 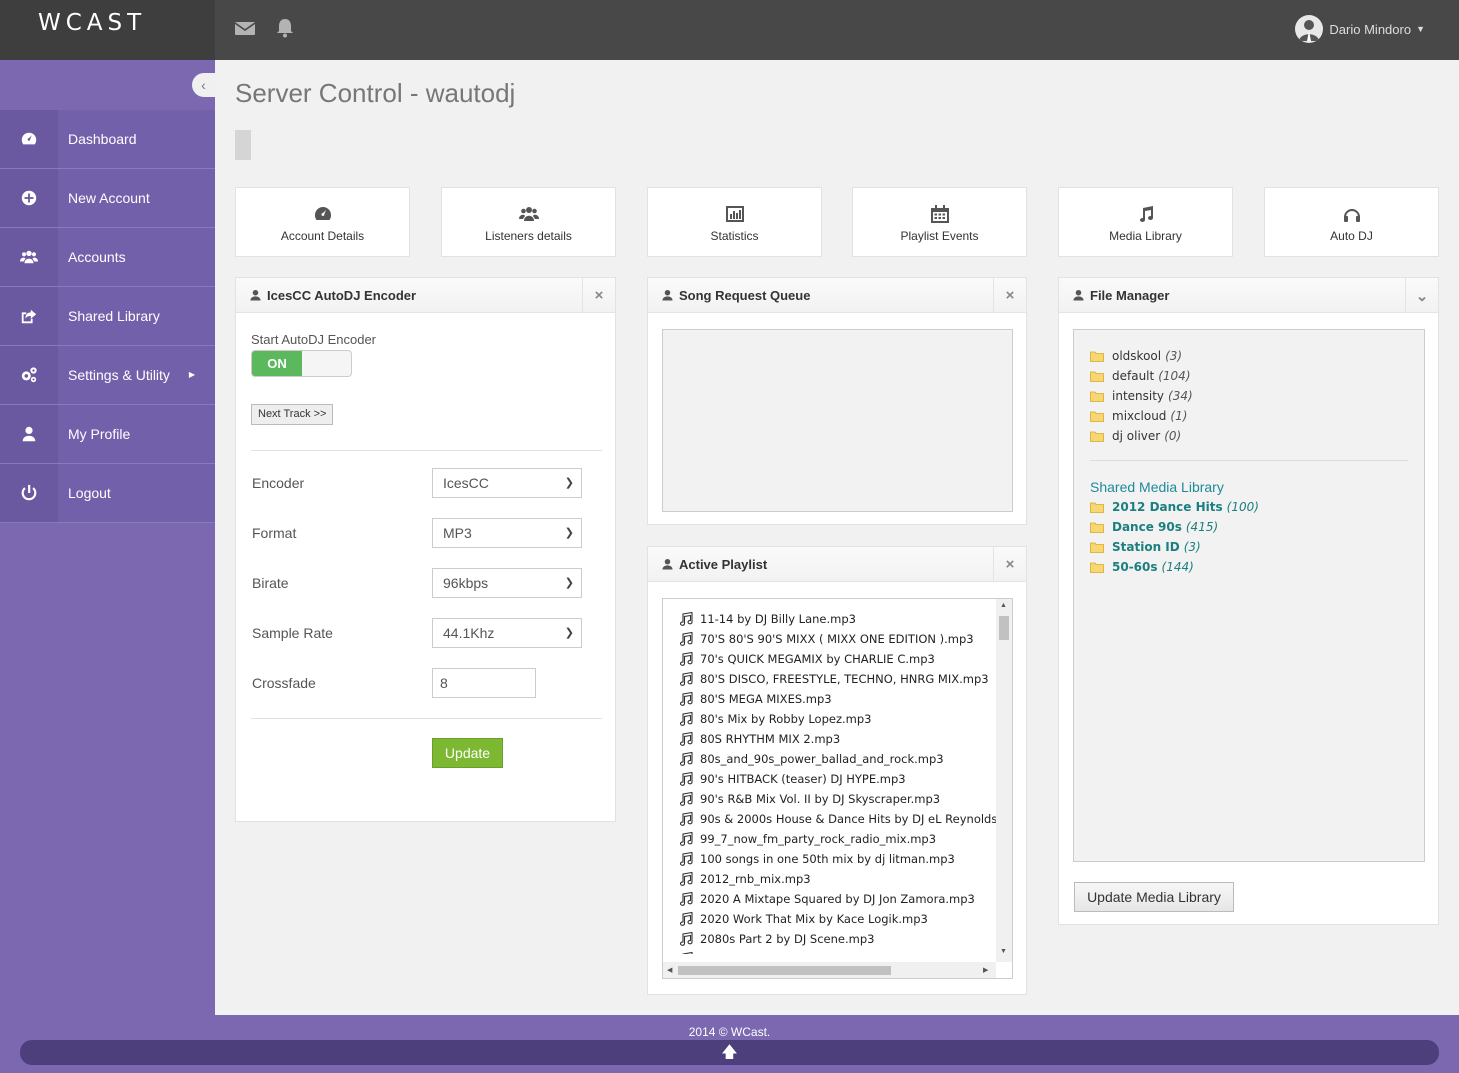 What do you see at coordinates (1146, 547) in the screenshot?
I see `folder-name: Station ID` at bounding box center [1146, 547].